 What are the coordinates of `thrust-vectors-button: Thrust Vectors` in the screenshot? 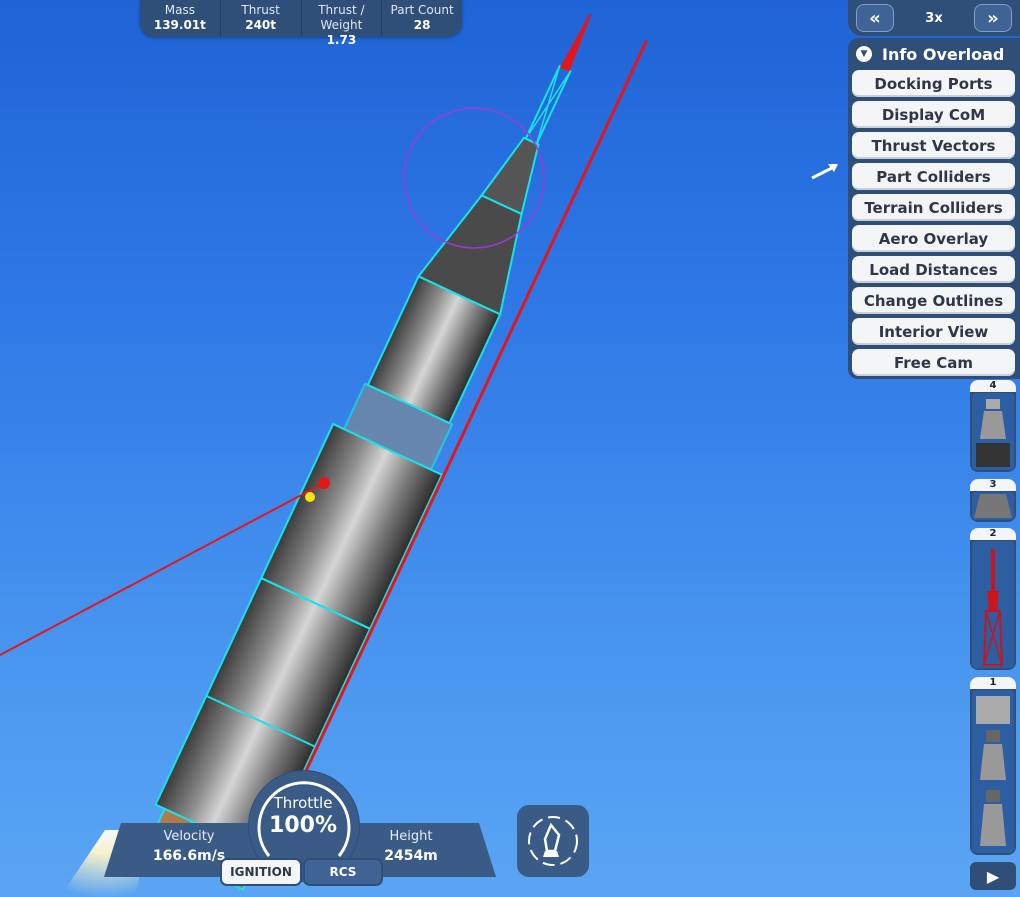 It's located at (933, 145).